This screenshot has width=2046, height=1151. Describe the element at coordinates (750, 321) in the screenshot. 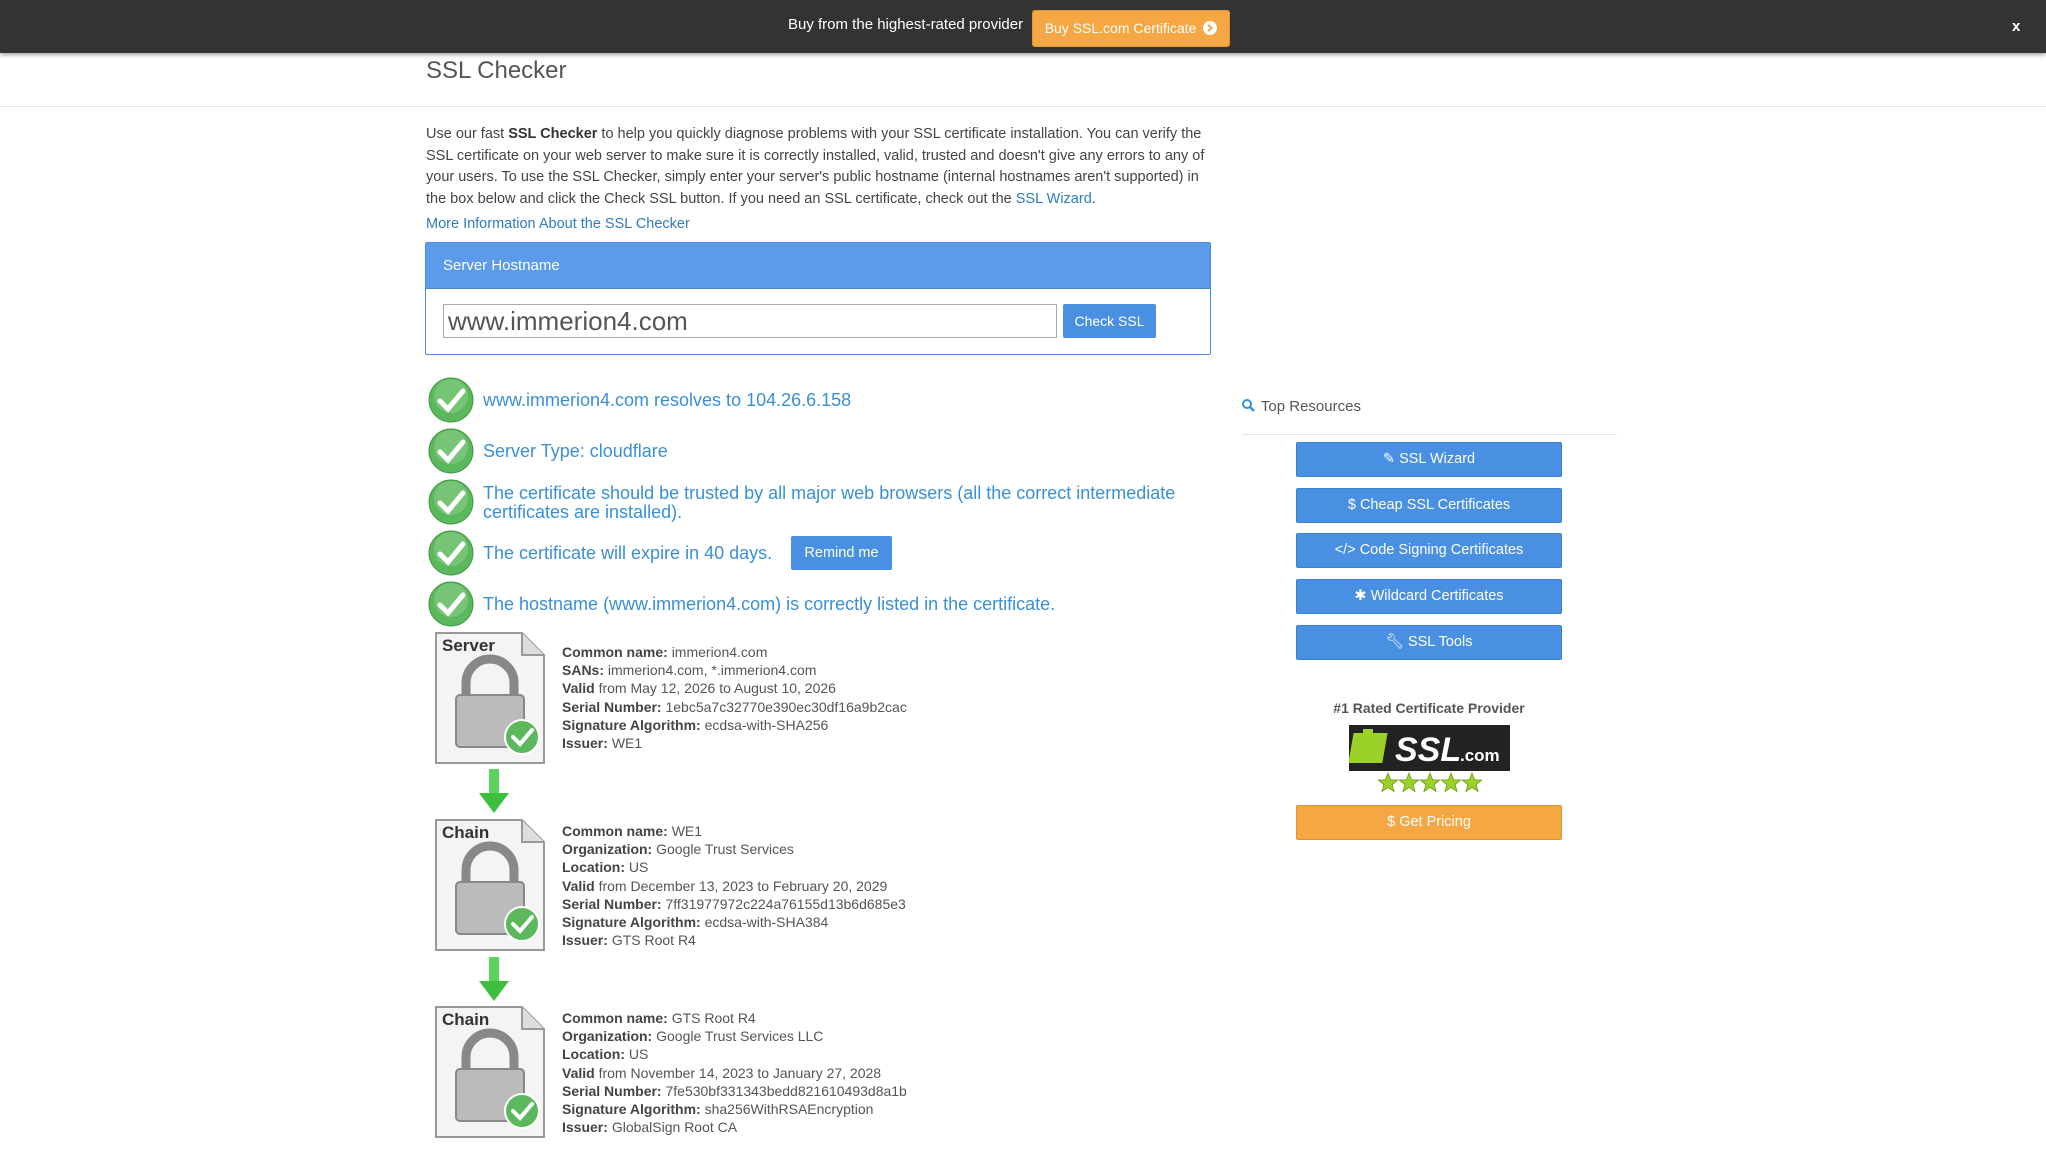

I see `hostname-input: www.immerion4.com` at that location.